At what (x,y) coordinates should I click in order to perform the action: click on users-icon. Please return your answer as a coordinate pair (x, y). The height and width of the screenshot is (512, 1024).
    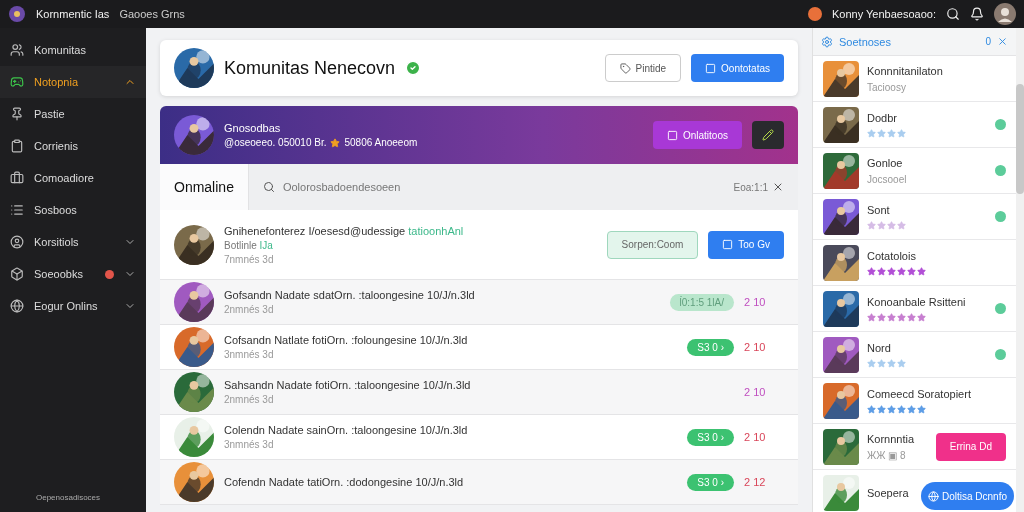
    Looking at the image, I should click on (17, 50).